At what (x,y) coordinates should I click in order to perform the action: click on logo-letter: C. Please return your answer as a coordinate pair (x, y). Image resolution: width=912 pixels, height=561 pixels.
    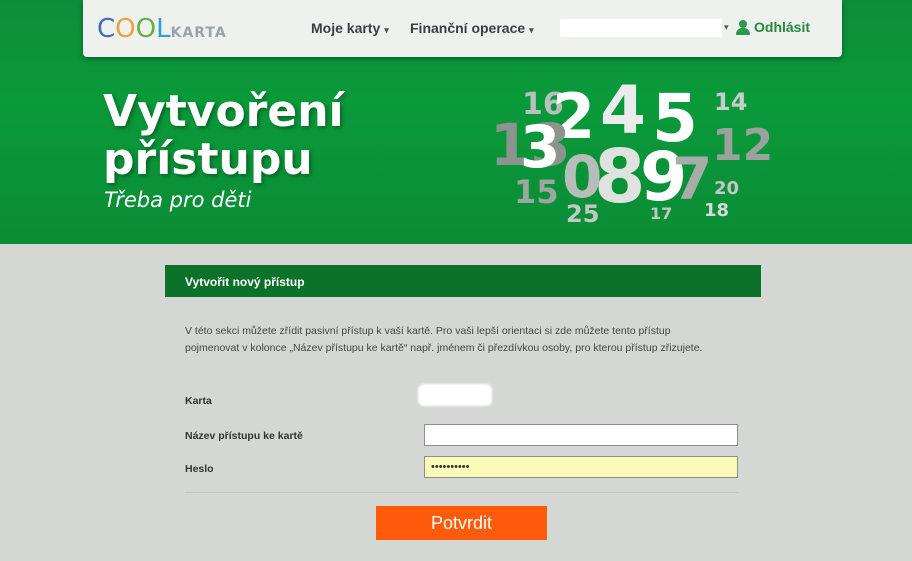
    Looking at the image, I should click on (106, 29).